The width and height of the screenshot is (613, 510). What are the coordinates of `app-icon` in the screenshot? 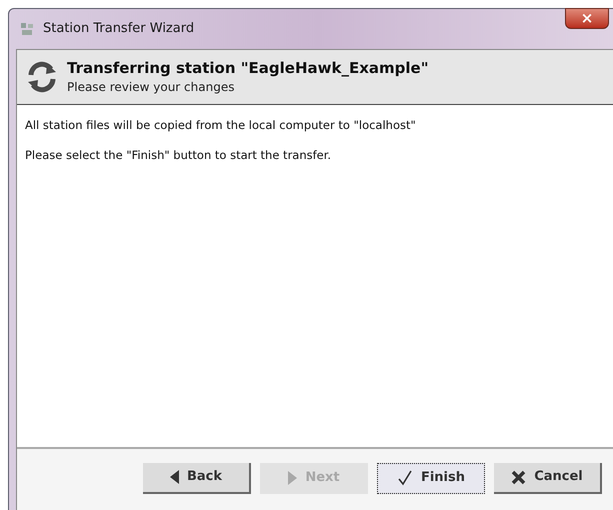 It's located at (27, 29).